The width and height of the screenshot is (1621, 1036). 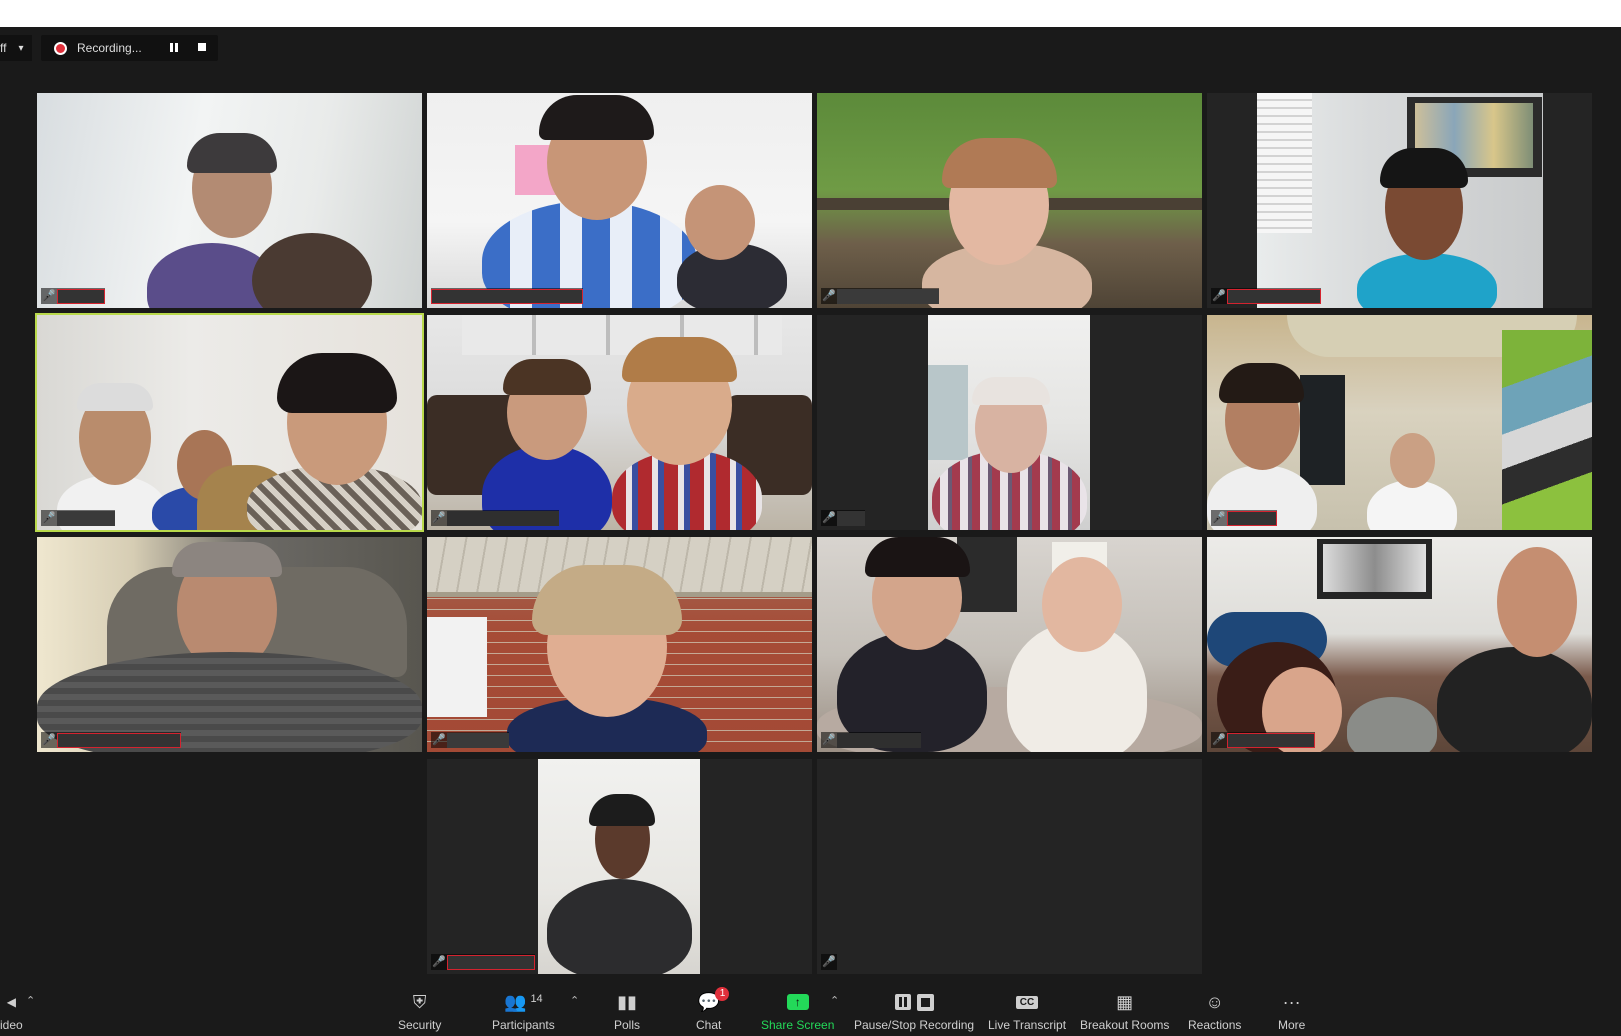 What do you see at coordinates (1027, 1011) in the screenshot?
I see `live-transcript-button: CC Live Transcript` at bounding box center [1027, 1011].